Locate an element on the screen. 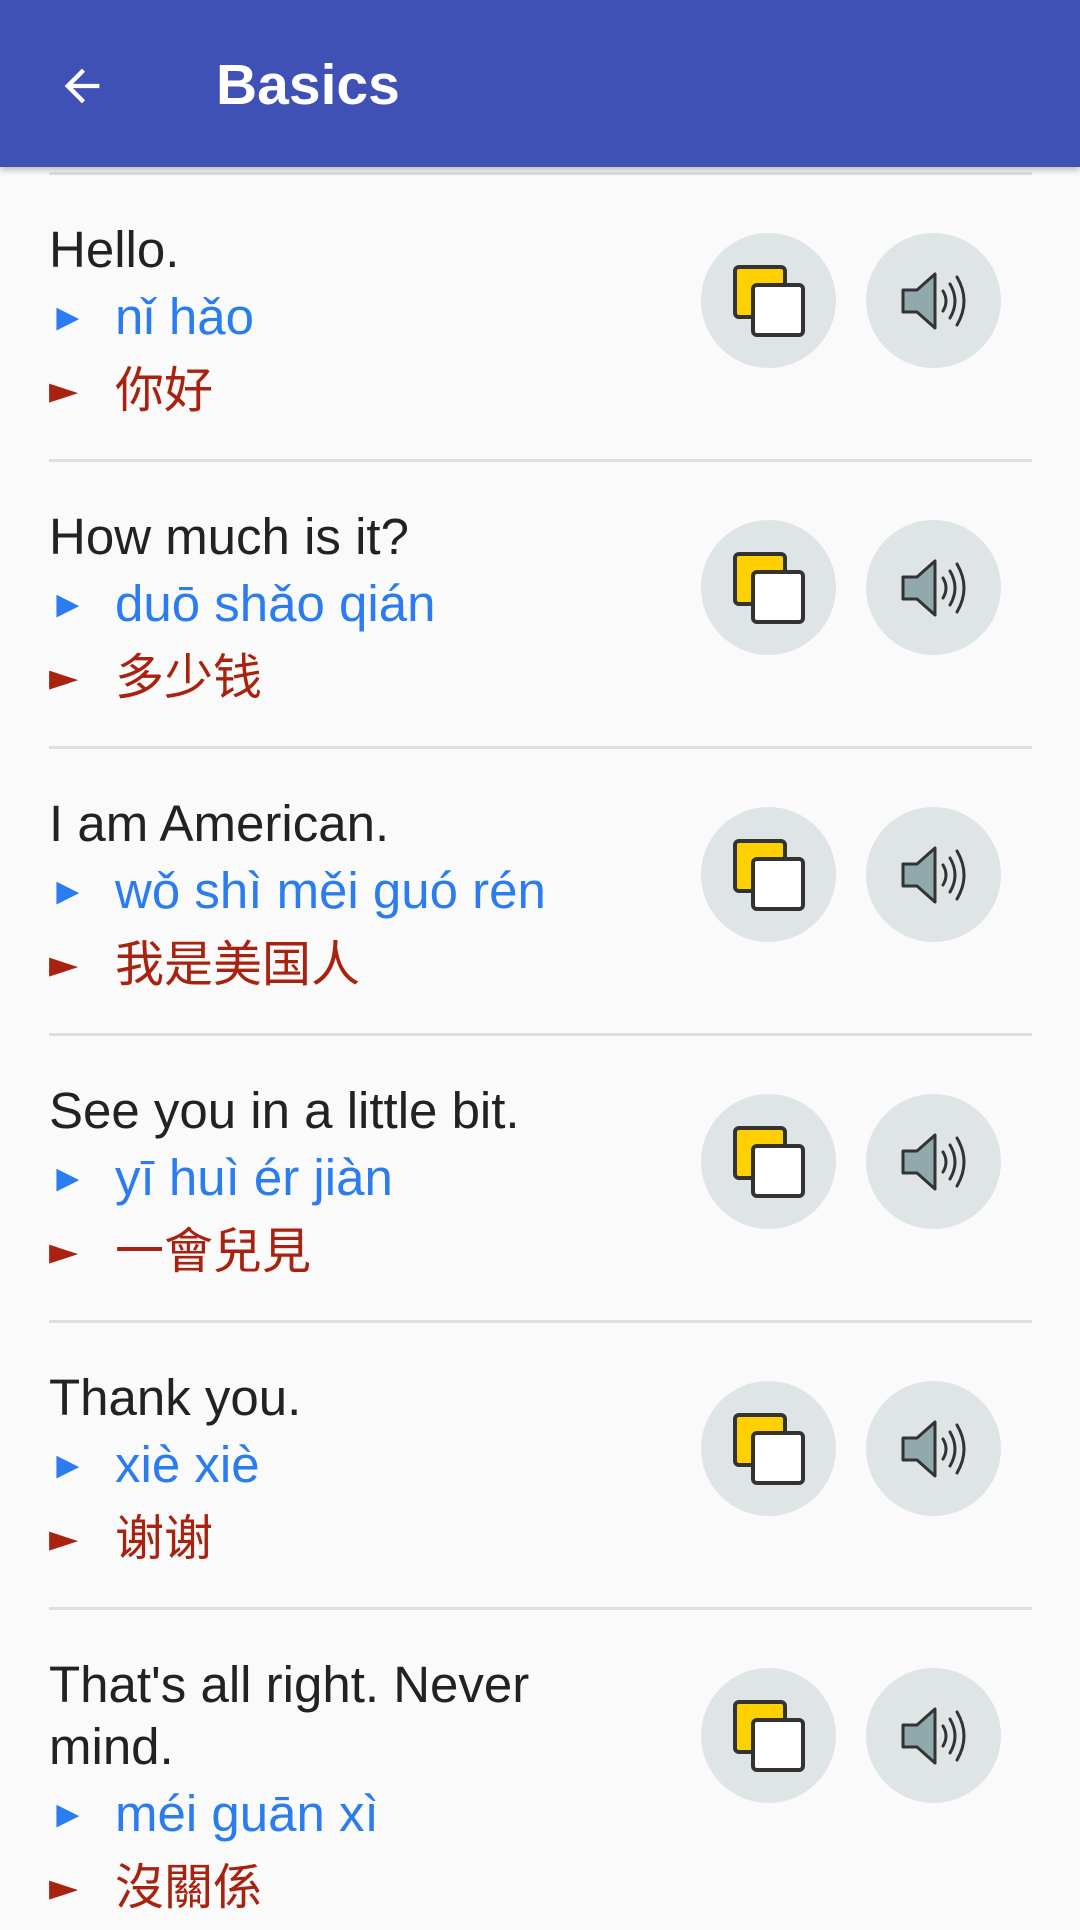  back-button is located at coordinates (82, 86).